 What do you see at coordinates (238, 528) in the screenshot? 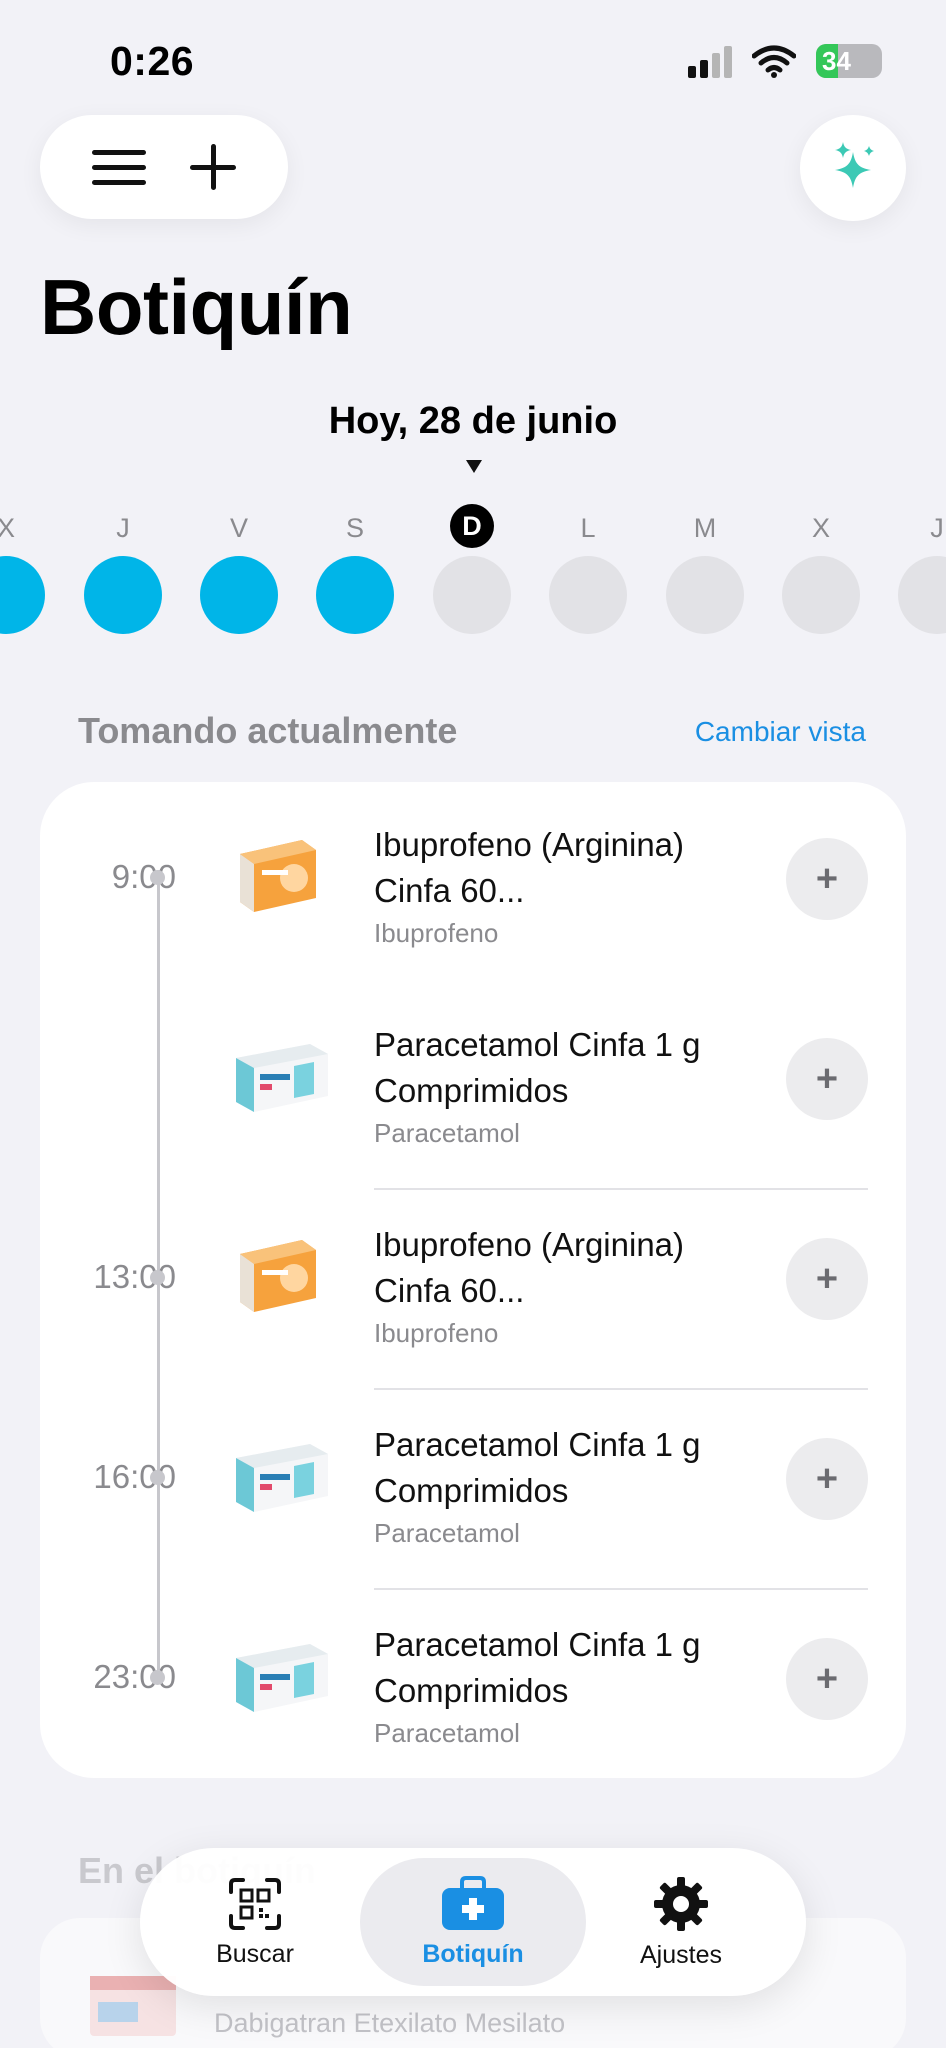
I see `day-letter: V` at bounding box center [238, 528].